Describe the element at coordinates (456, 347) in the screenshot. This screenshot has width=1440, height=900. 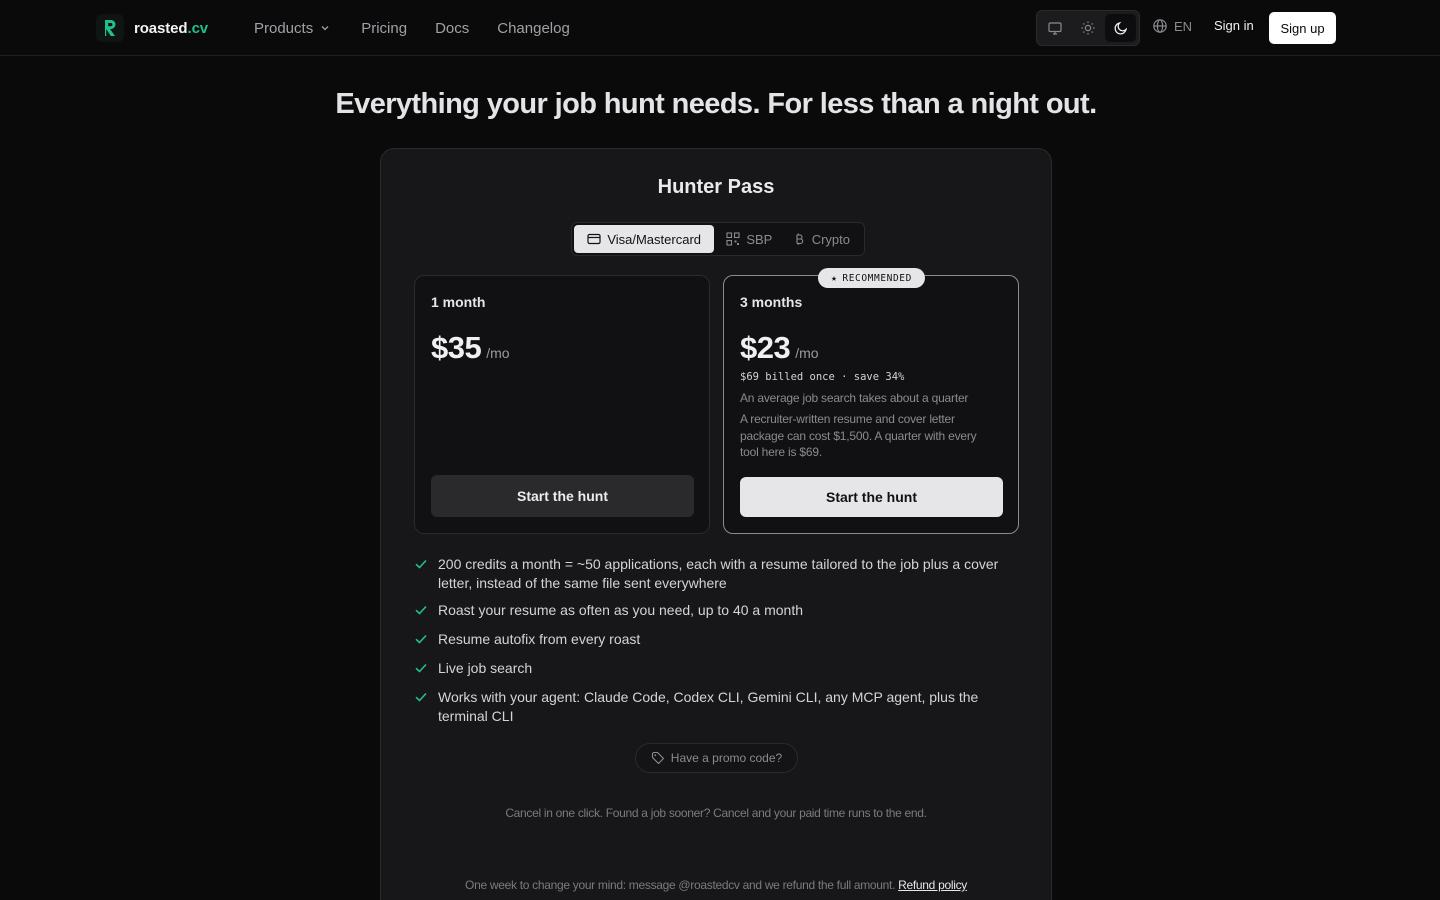
I see `plan-price-amount: $35` at that location.